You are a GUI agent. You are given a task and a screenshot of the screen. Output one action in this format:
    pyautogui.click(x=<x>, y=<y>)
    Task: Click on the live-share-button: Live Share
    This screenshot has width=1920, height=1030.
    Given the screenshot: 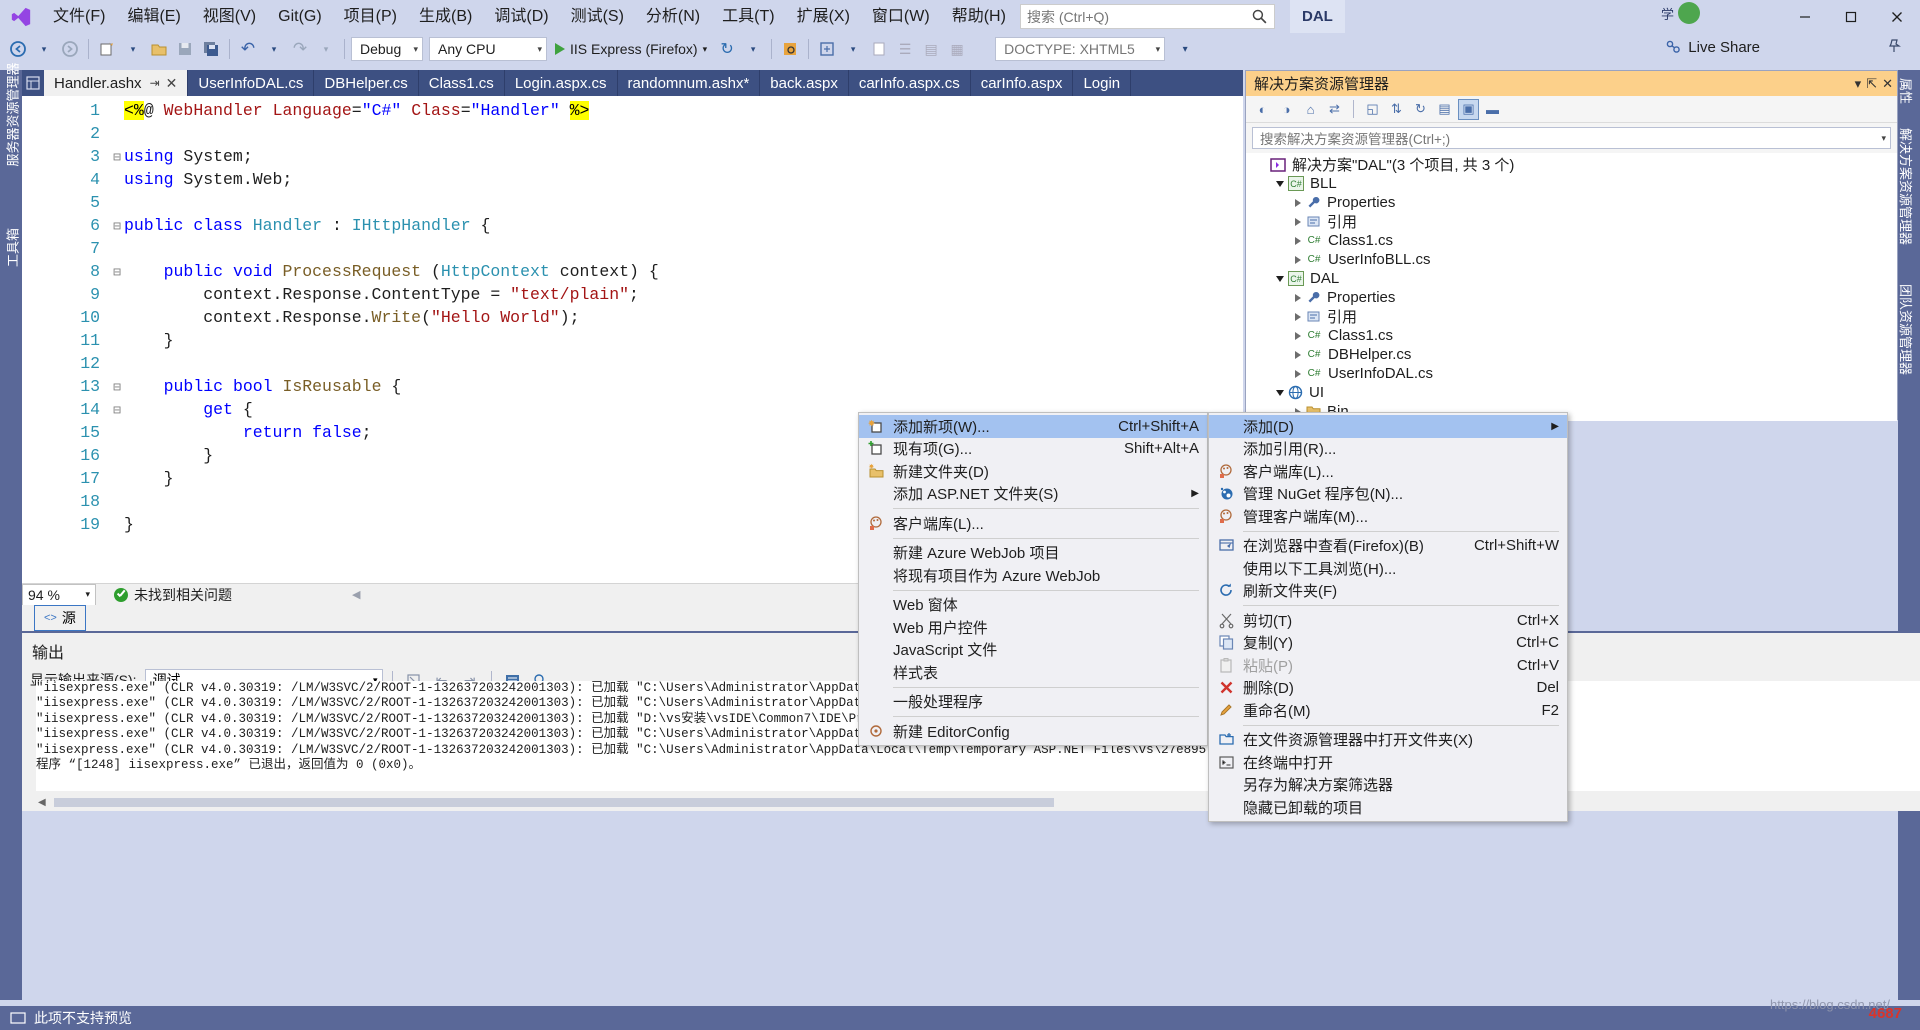 What is the action you would take?
    pyautogui.click(x=1712, y=47)
    